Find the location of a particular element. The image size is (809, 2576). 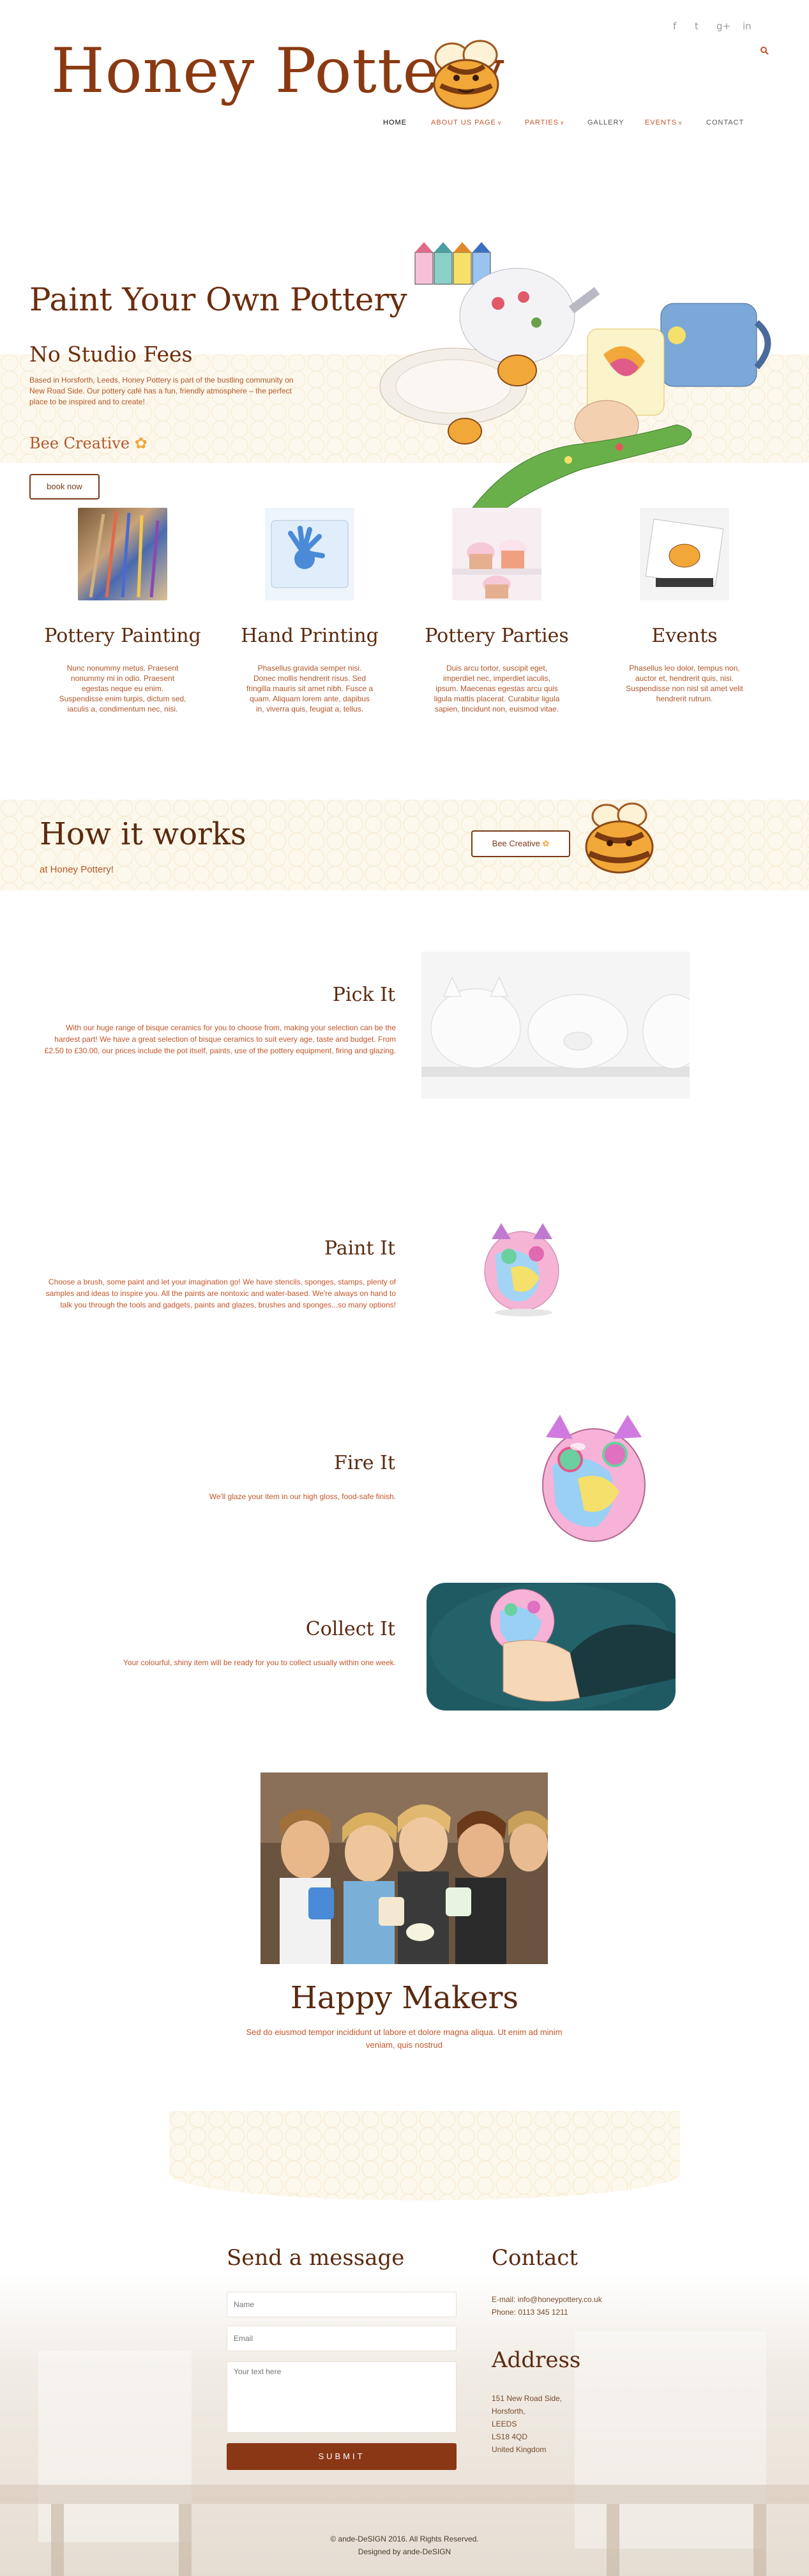

address-line: 151 New Road Side, is located at coordinates (527, 2398).